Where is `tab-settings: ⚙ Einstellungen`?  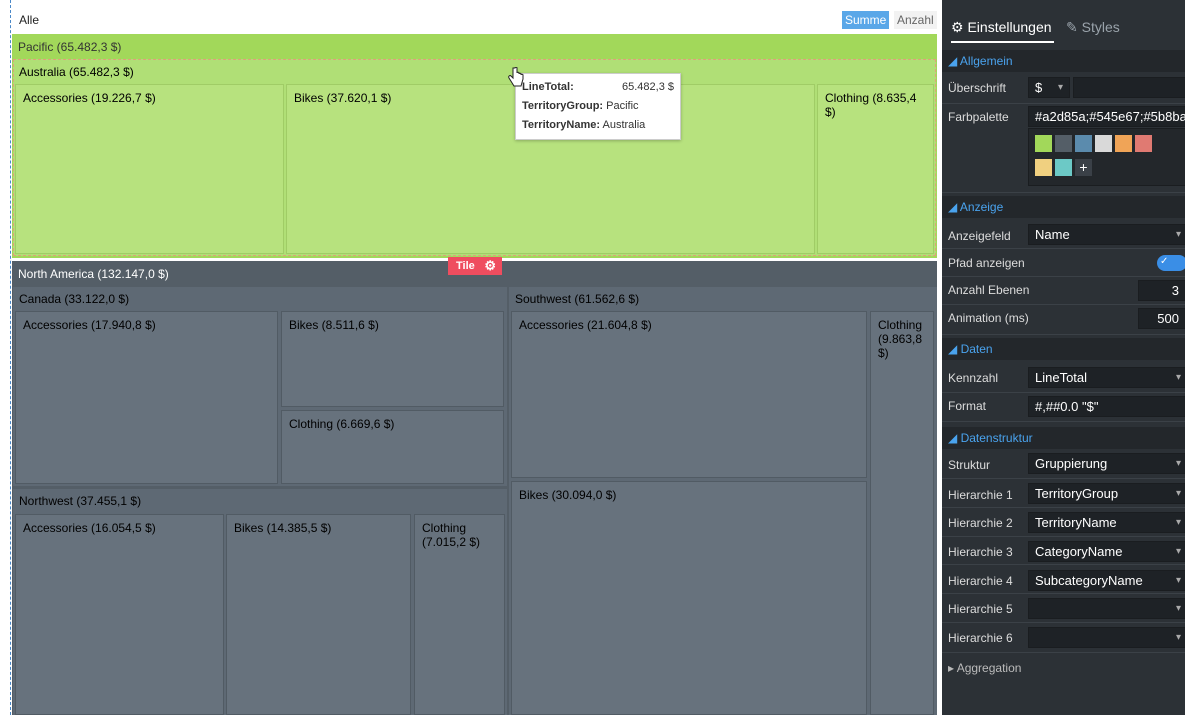
tab-settings: ⚙ Einstellungen is located at coordinates (1002, 31).